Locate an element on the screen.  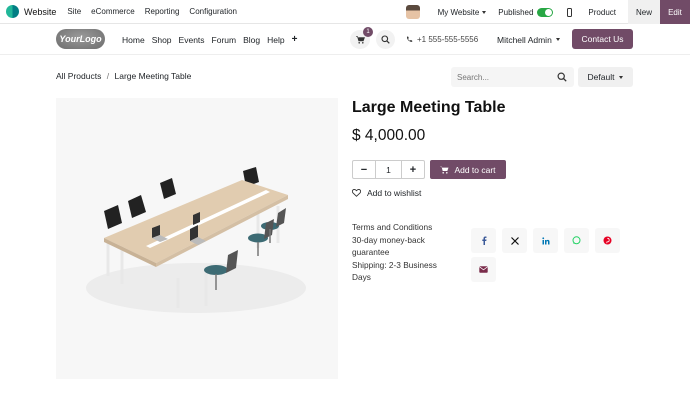
cart-button: 1 is located at coordinates (361, 38).